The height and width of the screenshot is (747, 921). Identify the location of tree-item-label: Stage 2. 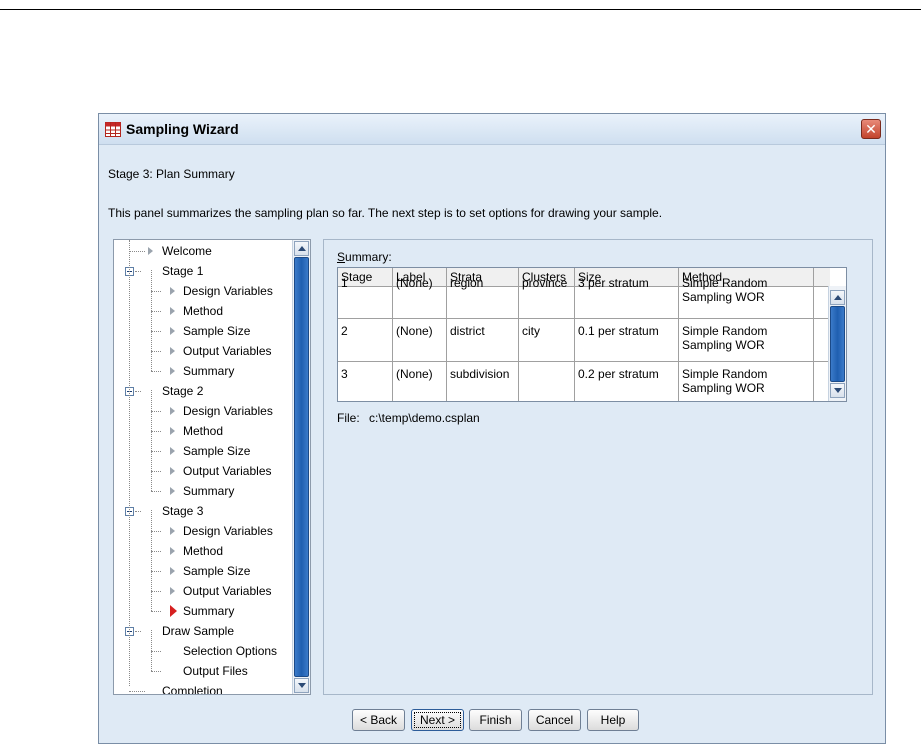
(183, 391).